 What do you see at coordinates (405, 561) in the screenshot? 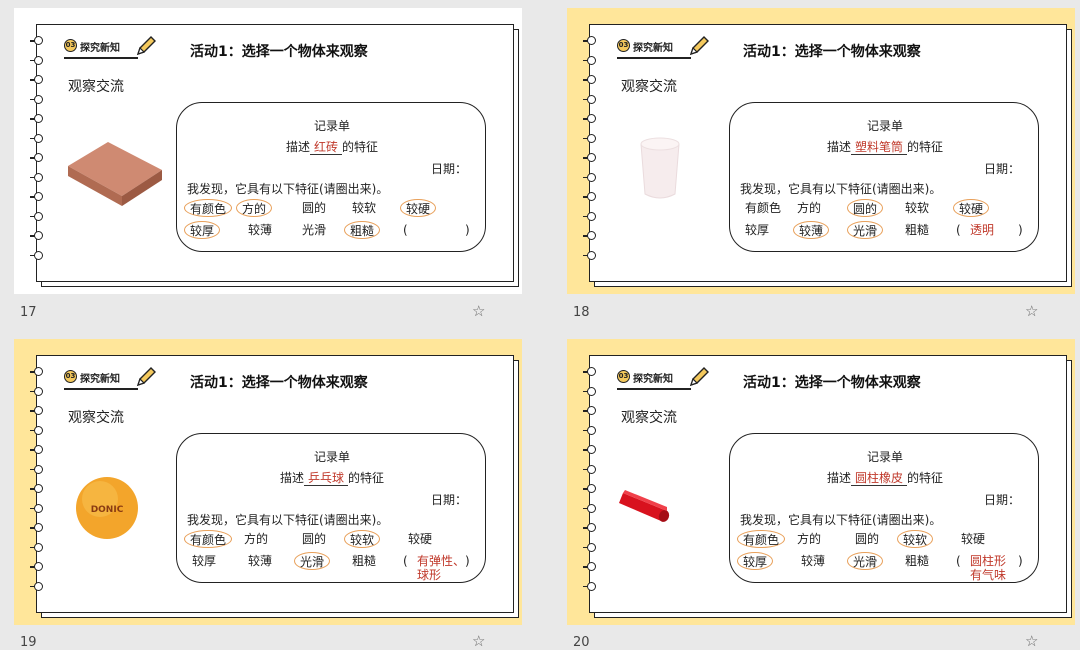
I see `paren-open: (` at bounding box center [405, 561].